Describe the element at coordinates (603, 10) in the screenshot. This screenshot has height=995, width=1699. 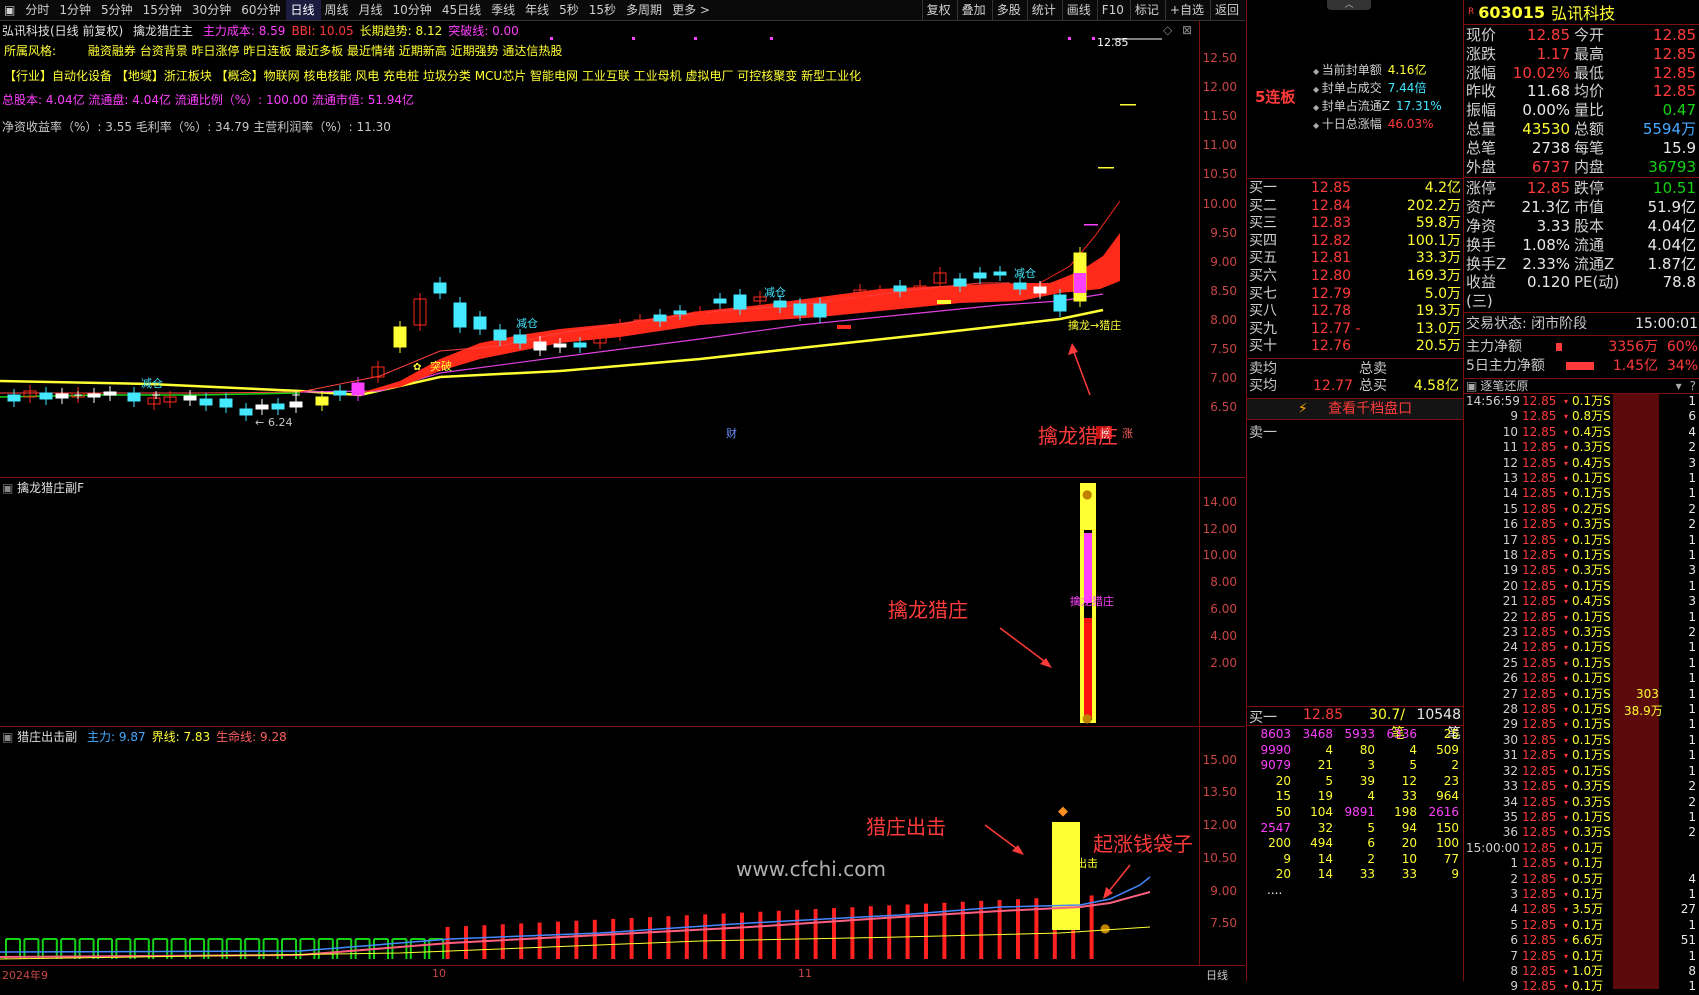
I see `period-tab-14: 15秒` at that location.